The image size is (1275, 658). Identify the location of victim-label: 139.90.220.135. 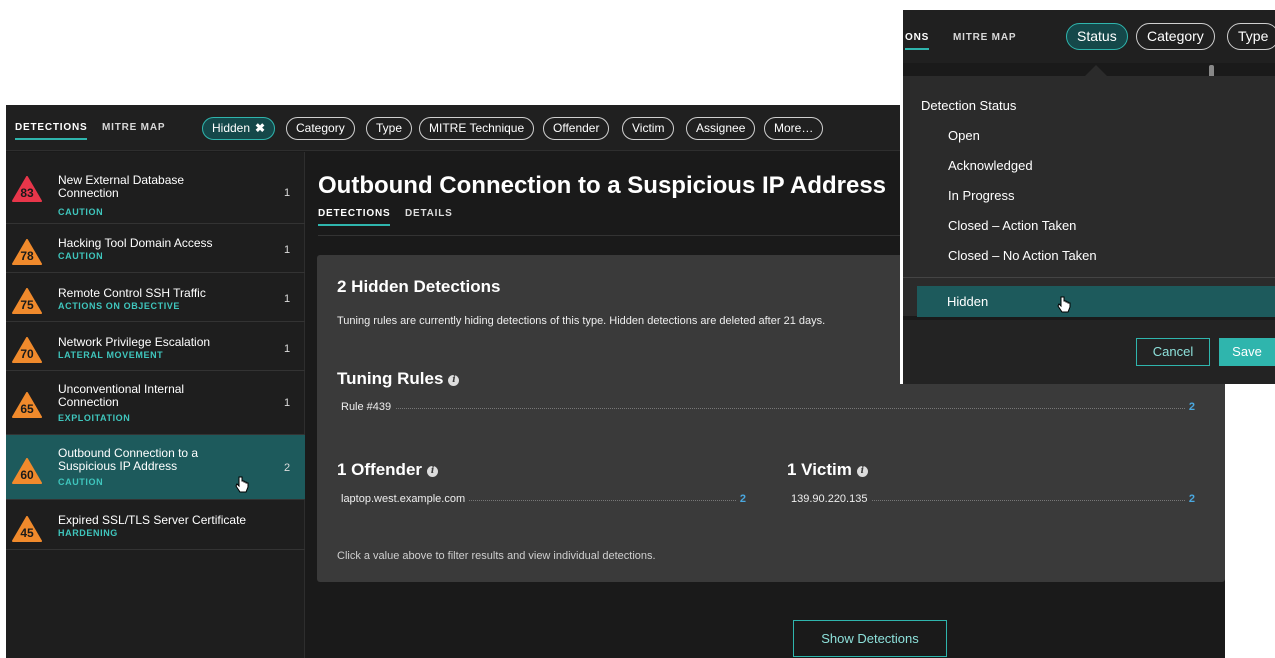
(831, 499).